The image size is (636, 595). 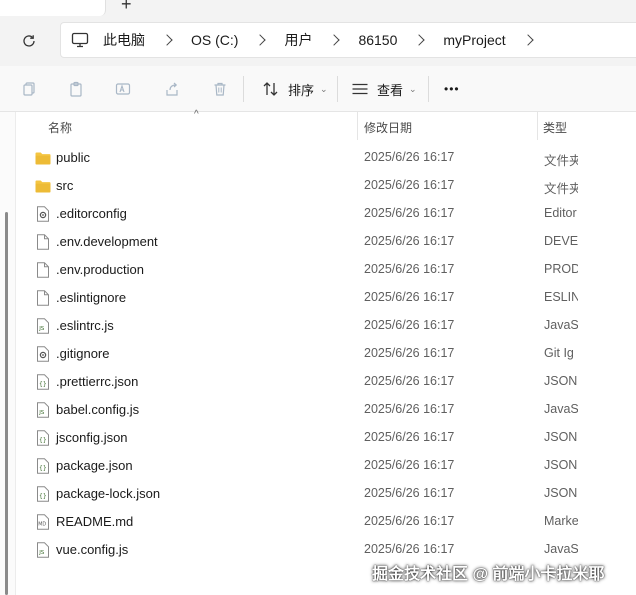 I want to click on file-name: jsconfig.json, so click(x=92, y=437).